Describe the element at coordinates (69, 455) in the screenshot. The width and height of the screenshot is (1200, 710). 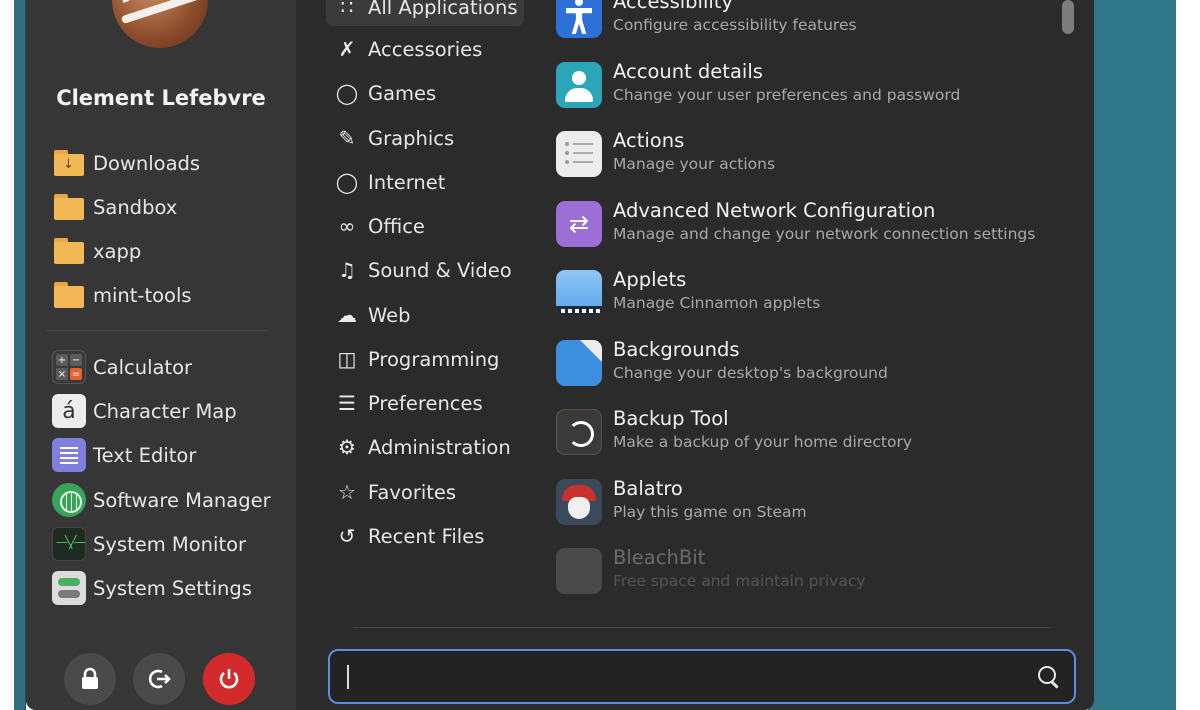
I see `text-editor-icon` at that location.